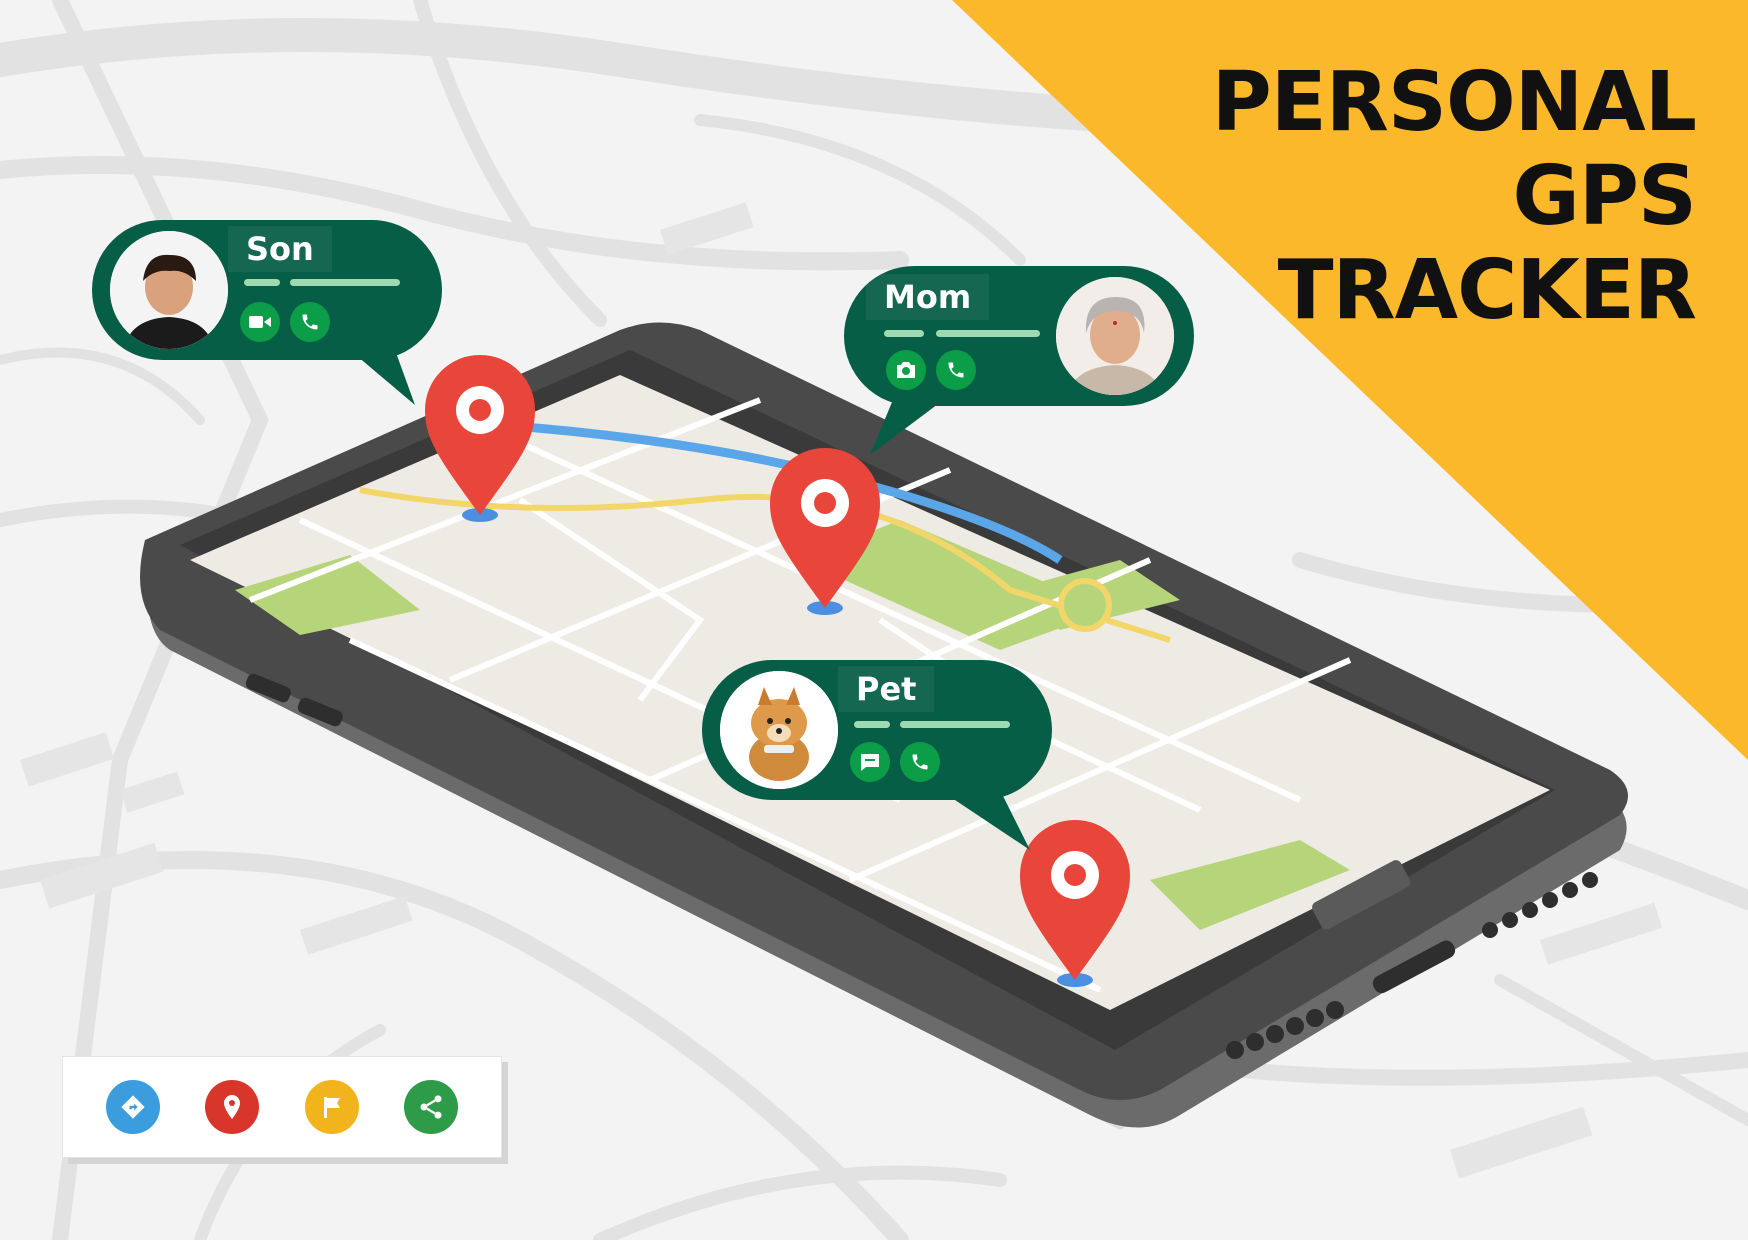 Image resolution: width=1748 pixels, height=1240 pixels. I want to click on video-call-button, so click(260, 322).